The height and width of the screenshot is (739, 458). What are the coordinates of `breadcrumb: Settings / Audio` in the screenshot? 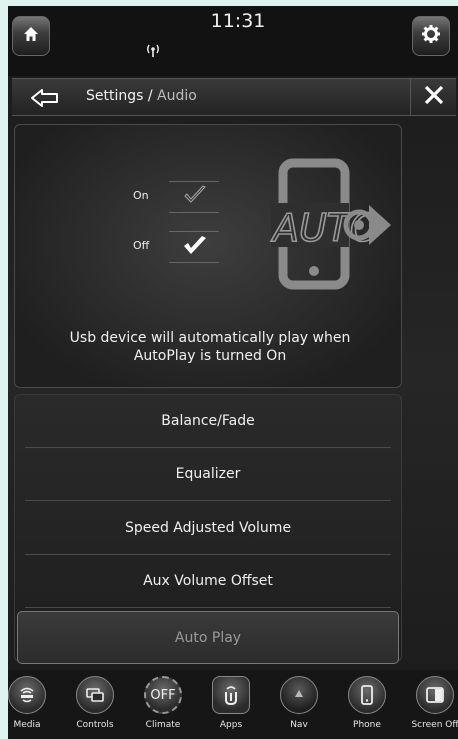 It's located at (141, 96).